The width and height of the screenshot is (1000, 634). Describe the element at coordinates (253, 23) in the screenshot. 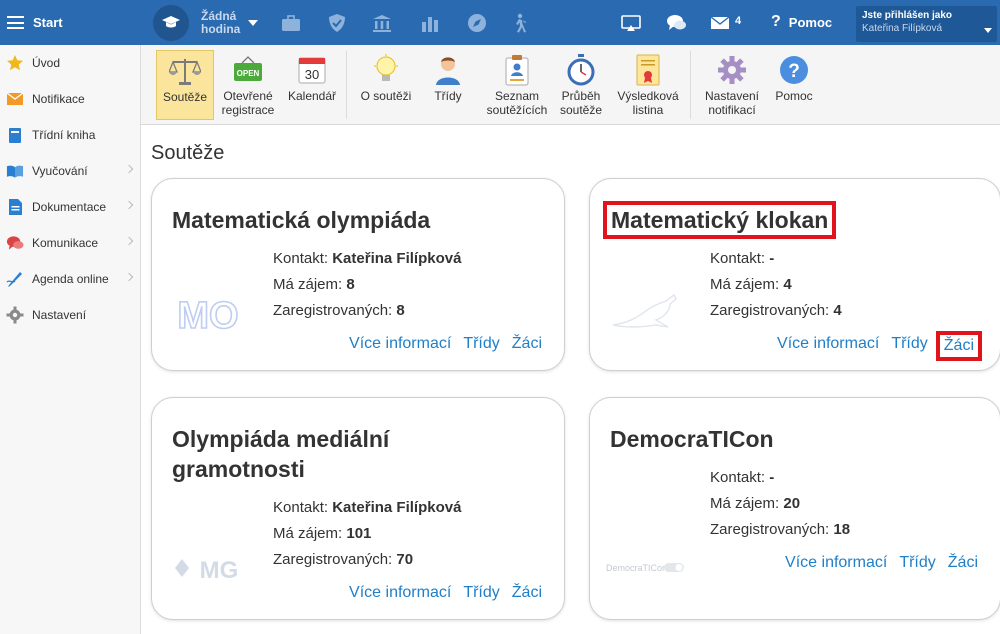

I see `chevron-down-icon` at that location.